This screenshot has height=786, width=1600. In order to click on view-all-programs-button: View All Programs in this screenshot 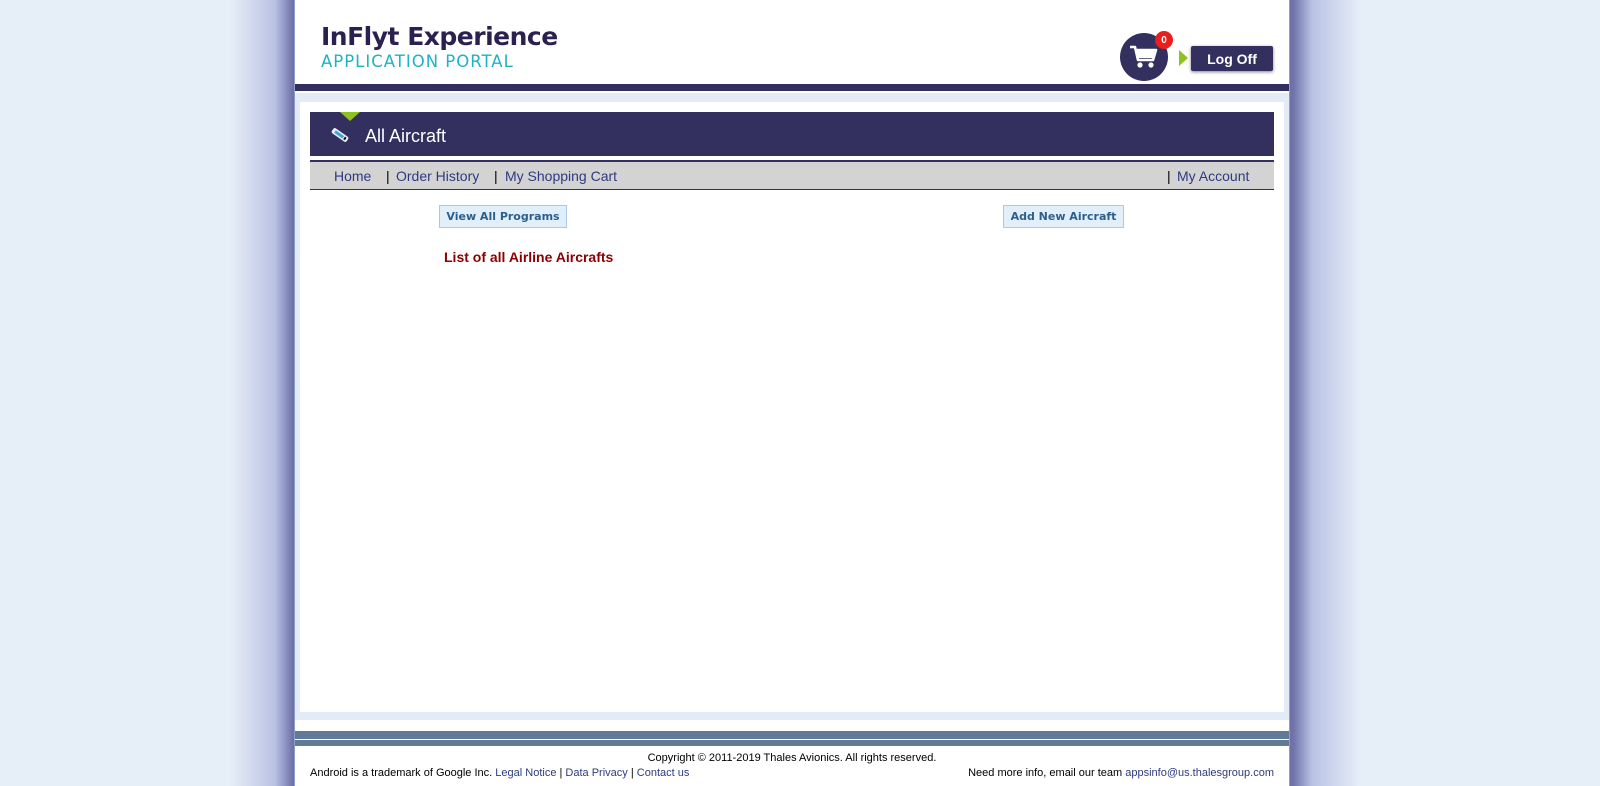, I will do `click(503, 216)`.